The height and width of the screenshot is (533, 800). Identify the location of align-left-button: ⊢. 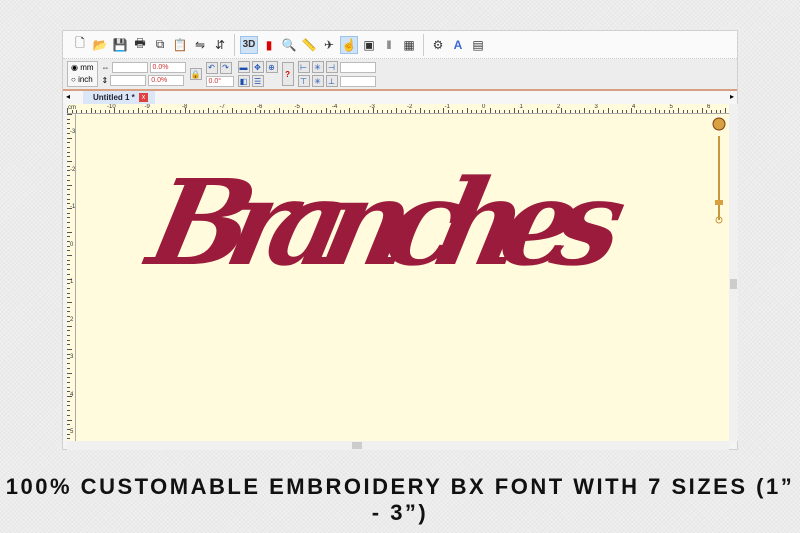
(303, 67).